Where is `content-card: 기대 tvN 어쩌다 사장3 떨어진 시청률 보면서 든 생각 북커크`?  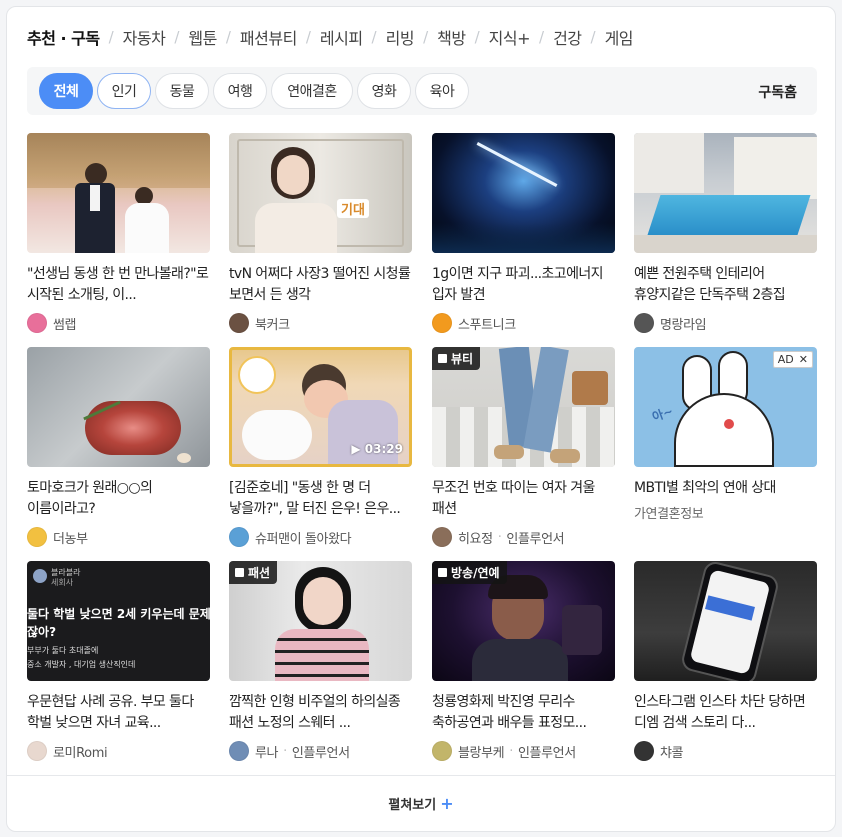
content-card: 기대 tvN 어쩌다 사장3 떨어진 시청률 보면서 든 생각 북커크 is located at coordinates (320, 233).